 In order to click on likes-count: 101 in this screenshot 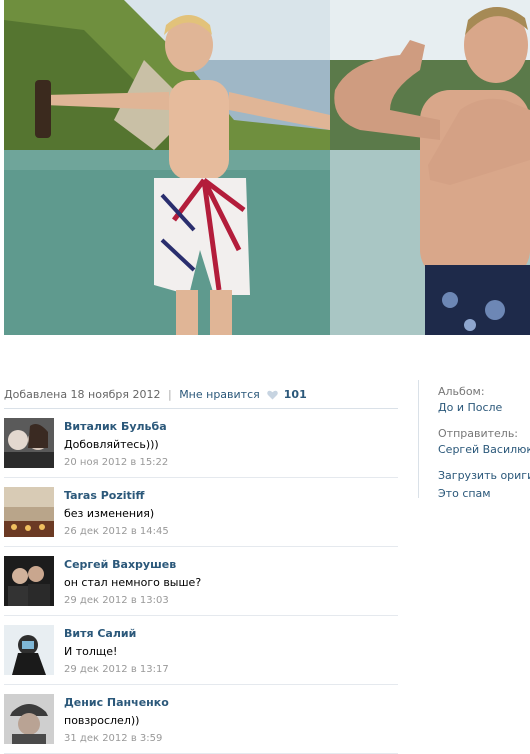, I will do `click(295, 394)`.